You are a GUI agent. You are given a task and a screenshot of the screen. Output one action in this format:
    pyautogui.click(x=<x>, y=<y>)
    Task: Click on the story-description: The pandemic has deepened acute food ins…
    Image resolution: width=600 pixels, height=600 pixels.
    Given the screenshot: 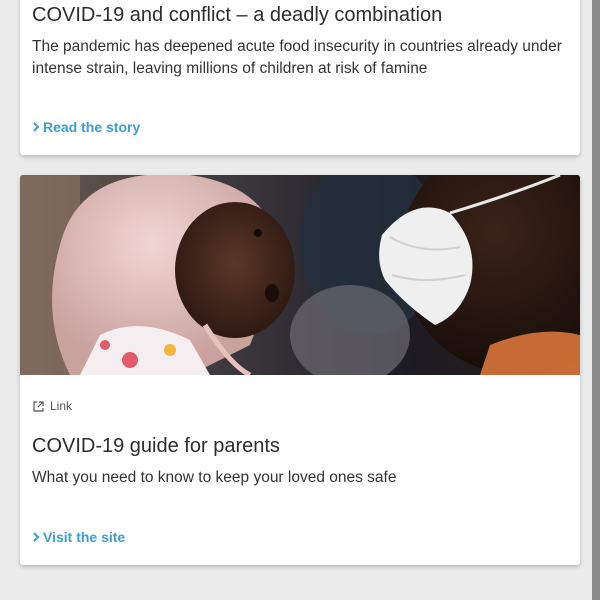 What is the action you would take?
    pyautogui.click(x=297, y=57)
    